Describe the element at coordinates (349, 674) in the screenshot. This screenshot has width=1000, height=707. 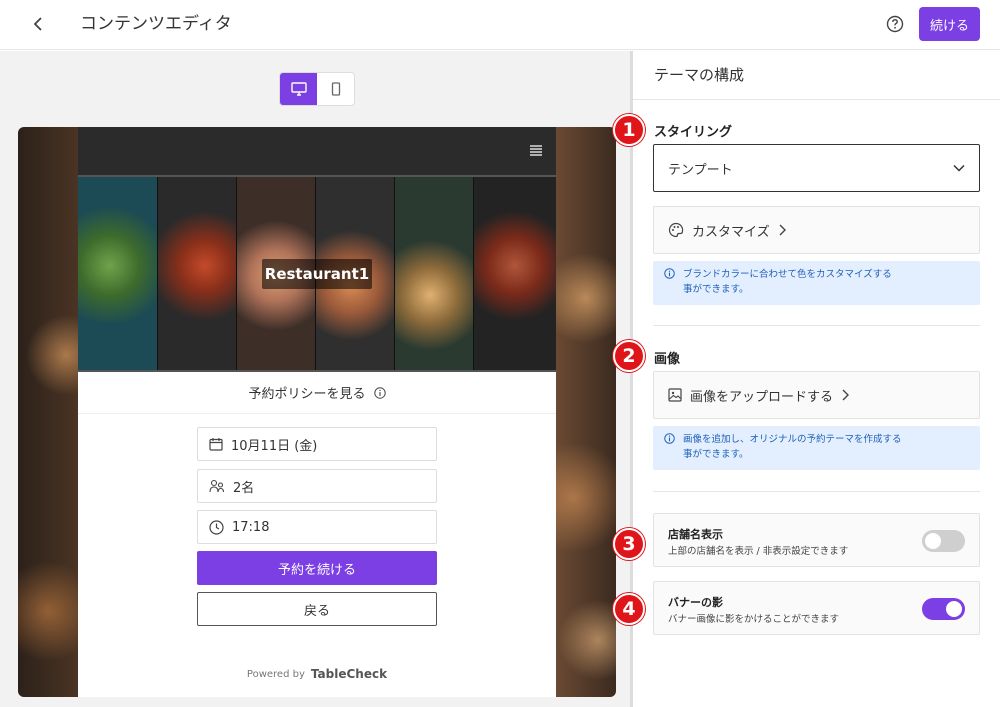
I see `tablecheck-logo: TableCheck` at that location.